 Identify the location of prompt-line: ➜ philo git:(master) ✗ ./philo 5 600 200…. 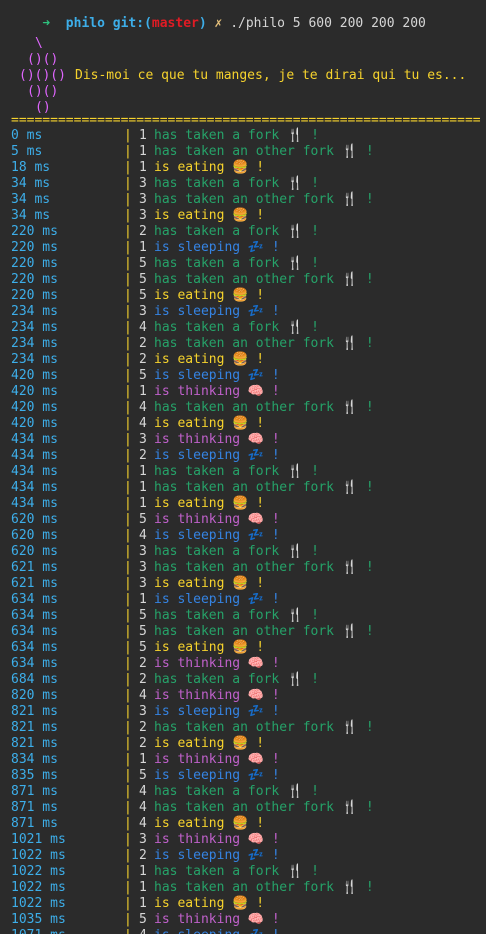
(218, 15).